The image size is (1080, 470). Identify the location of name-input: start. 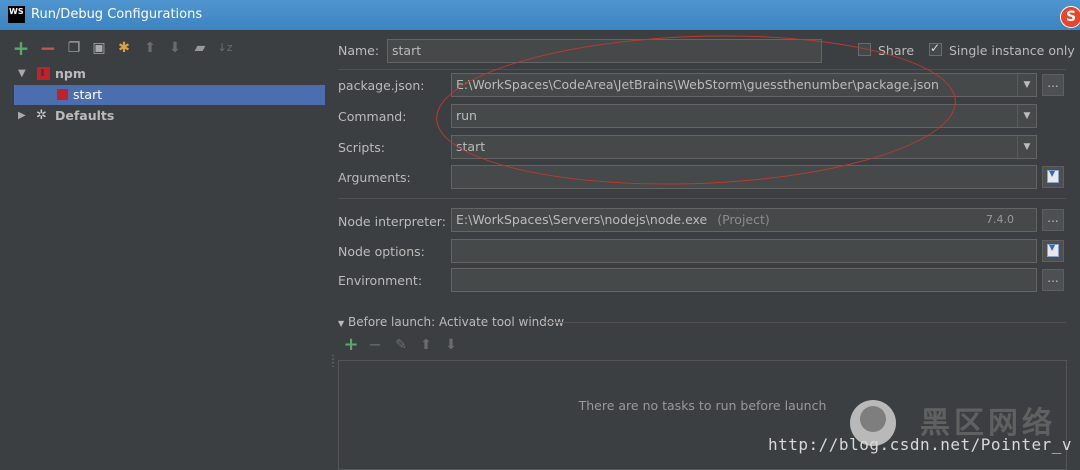
(604, 51).